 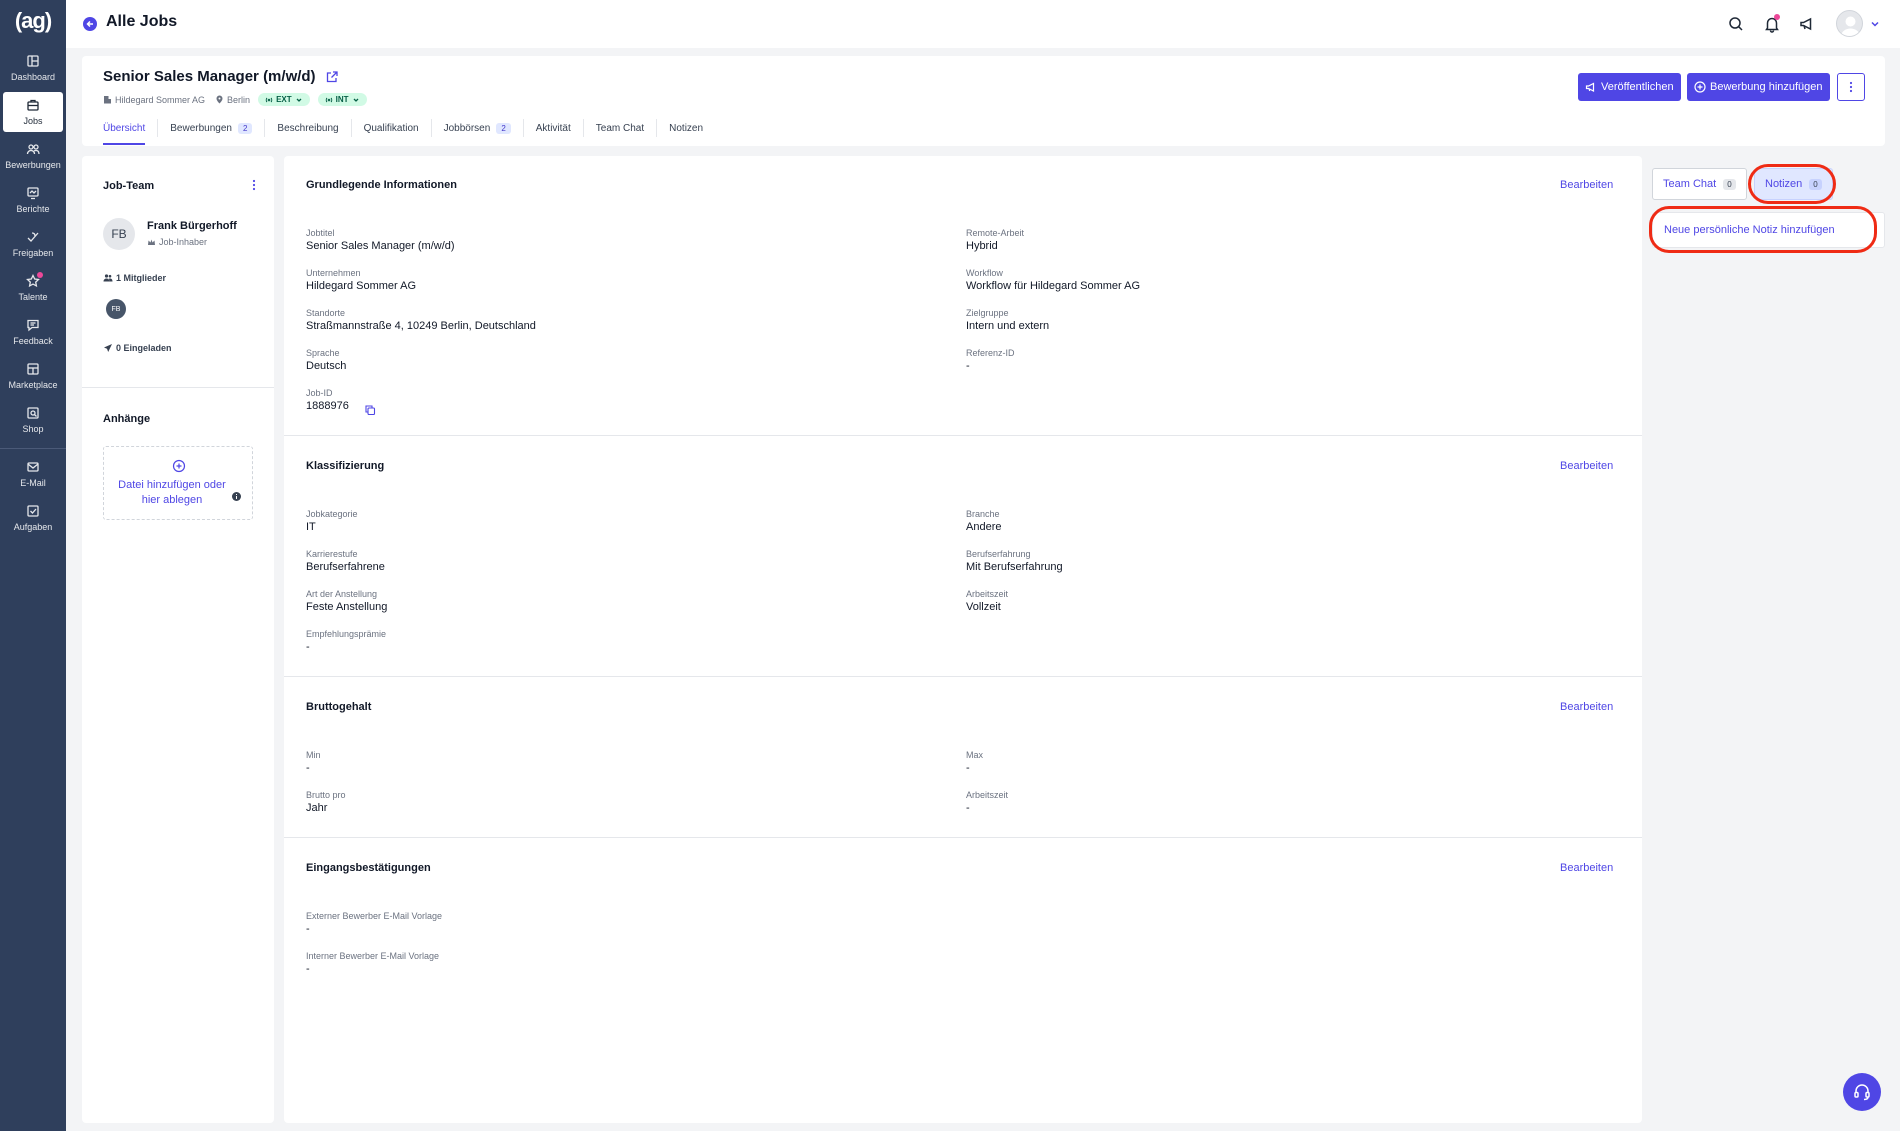 I want to click on field-label: Workflow, so click(x=984, y=273).